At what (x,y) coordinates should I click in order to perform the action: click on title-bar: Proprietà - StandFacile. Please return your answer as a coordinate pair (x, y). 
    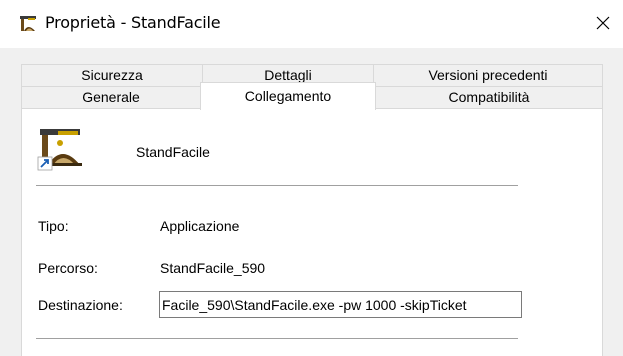
    Looking at the image, I should click on (311, 24).